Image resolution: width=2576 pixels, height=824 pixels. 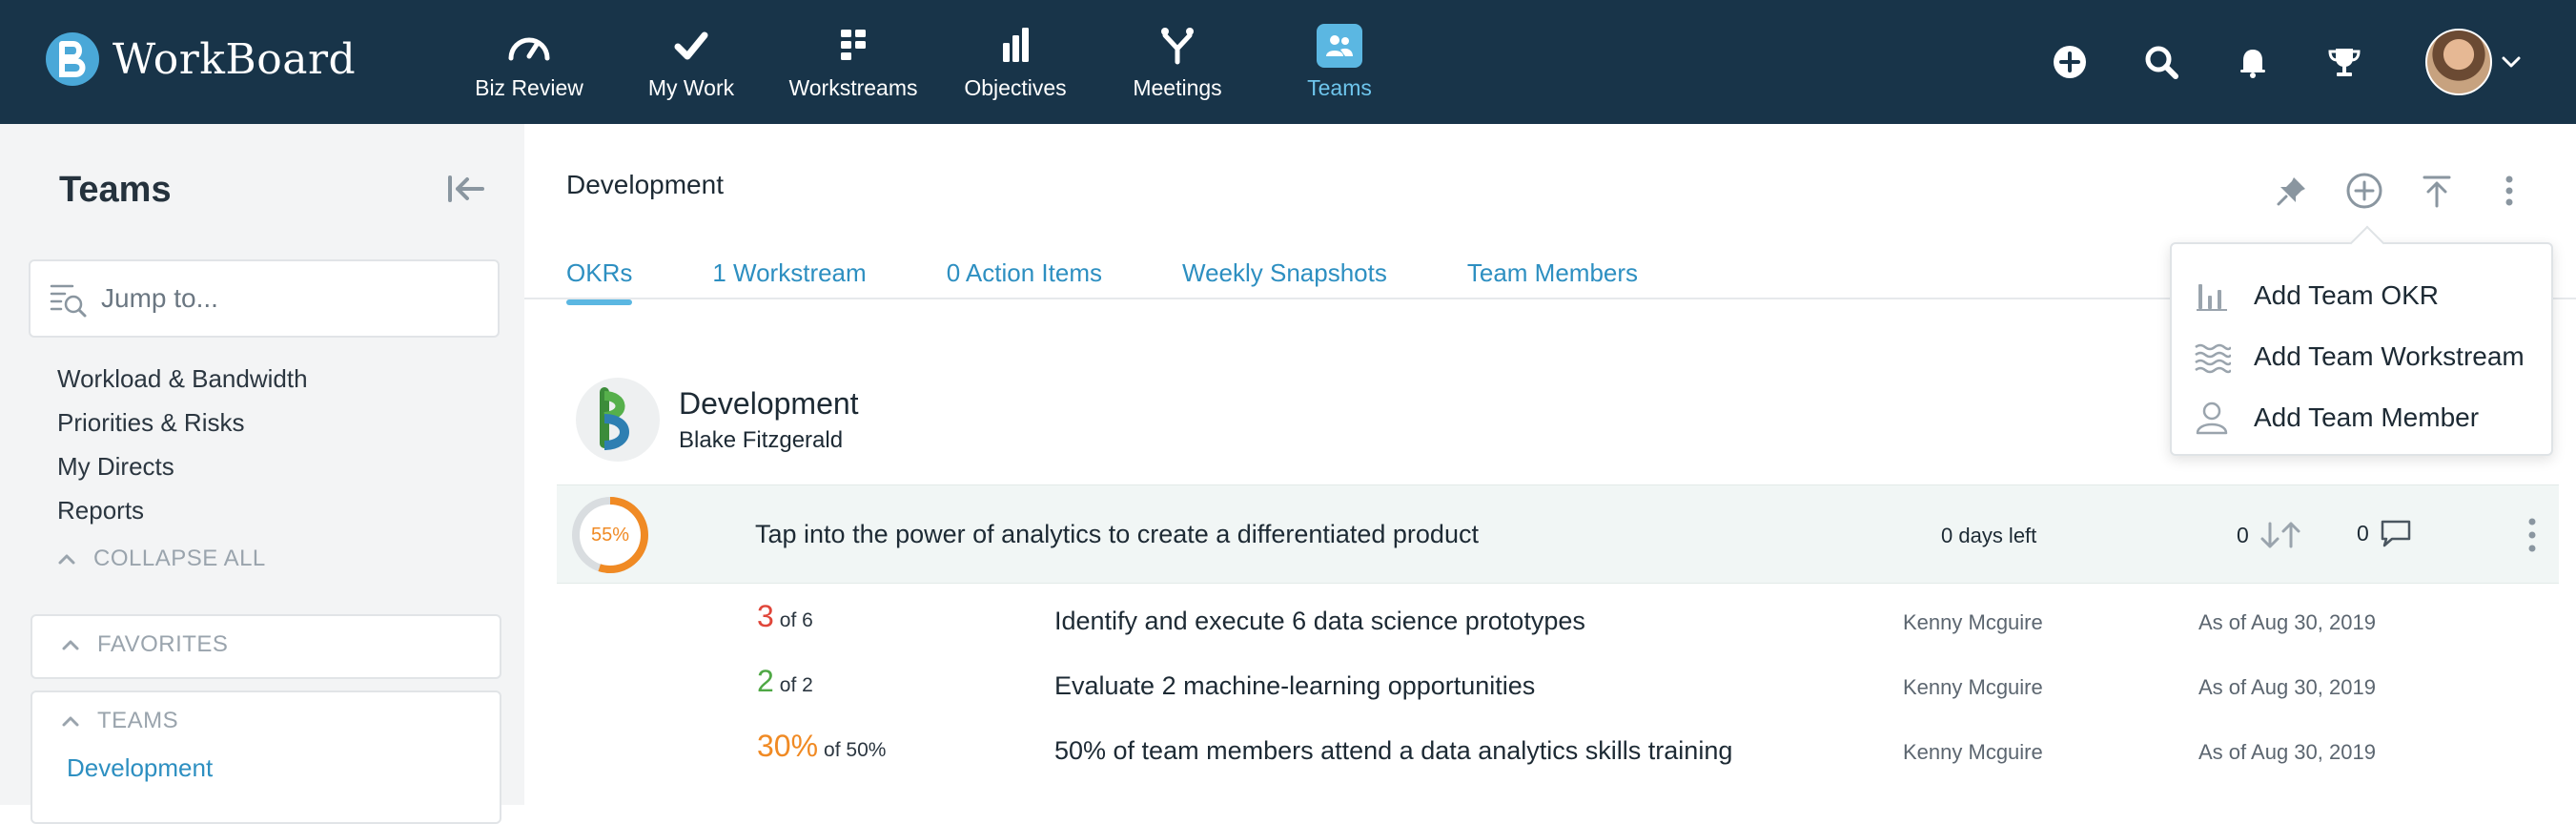 What do you see at coordinates (1339, 45) in the screenshot?
I see `teams-icon` at bounding box center [1339, 45].